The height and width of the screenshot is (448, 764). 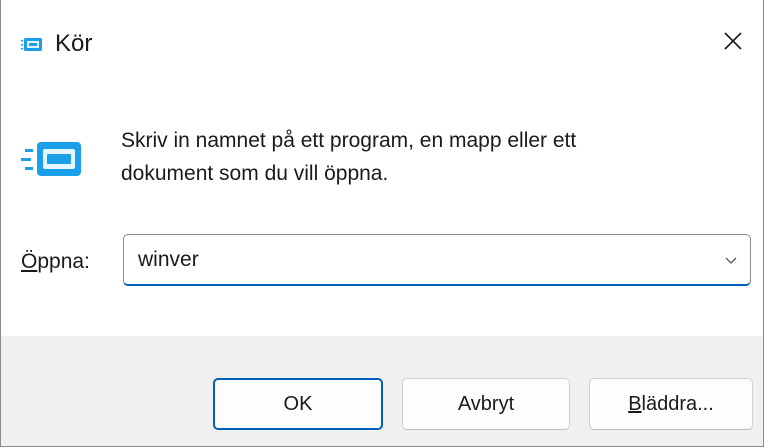 I want to click on cancel-button: Avbryt, so click(x=486, y=404).